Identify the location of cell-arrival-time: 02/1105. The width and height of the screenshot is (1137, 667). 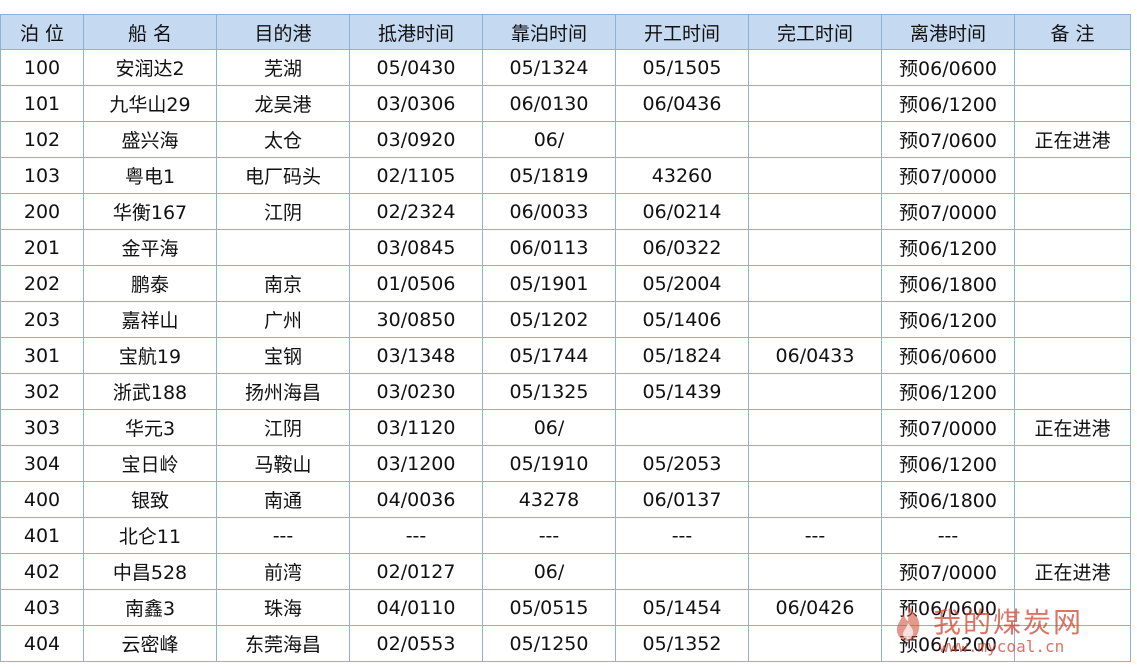
(416, 175).